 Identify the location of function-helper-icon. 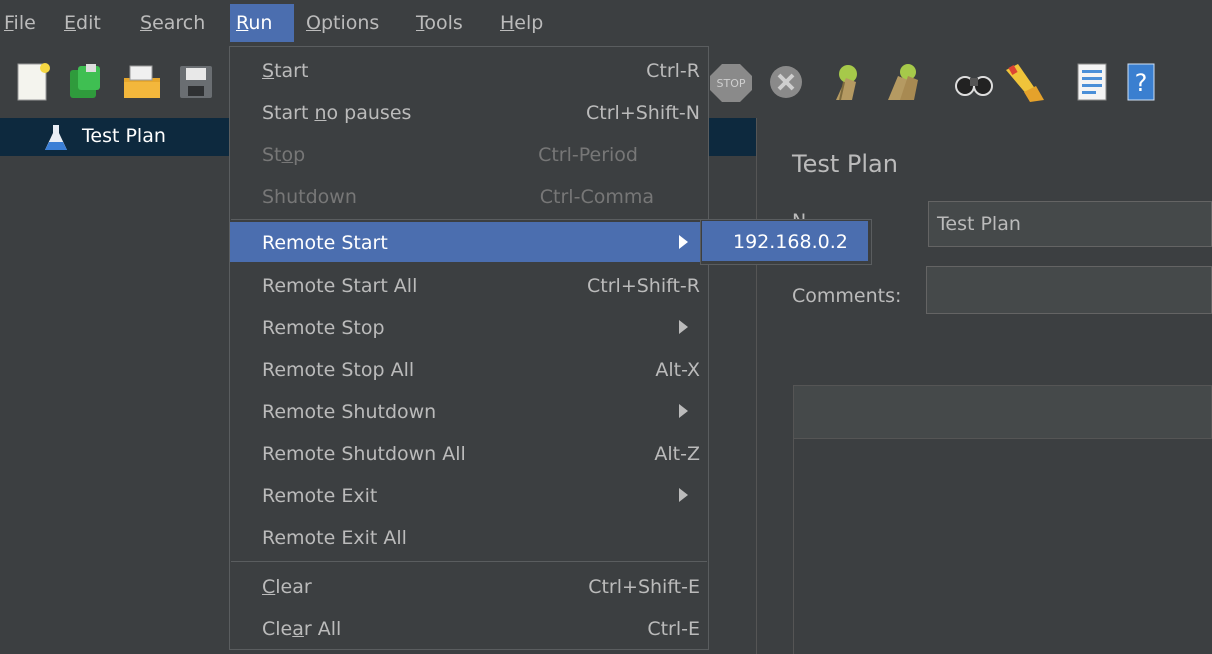
(1094, 82).